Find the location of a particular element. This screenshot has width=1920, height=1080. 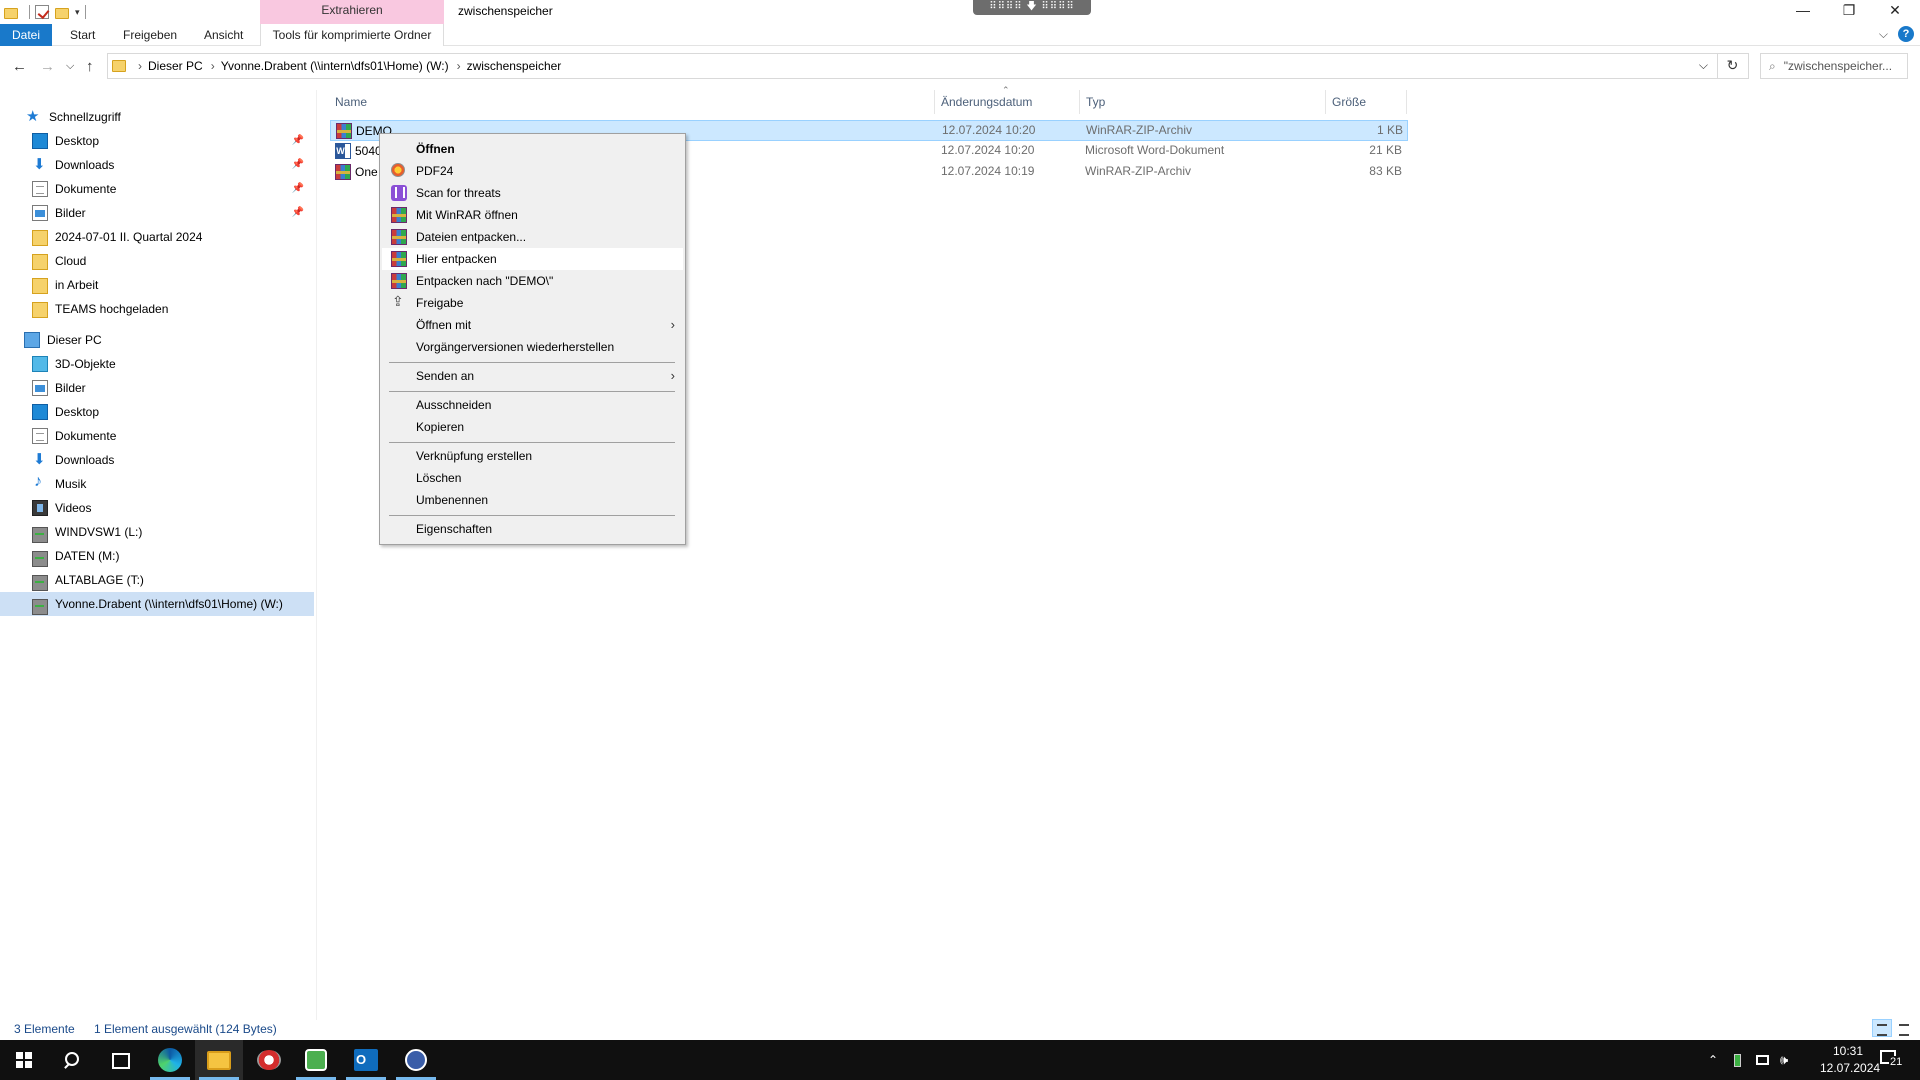

nav-label: Dokumente is located at coordinates (86, 436).